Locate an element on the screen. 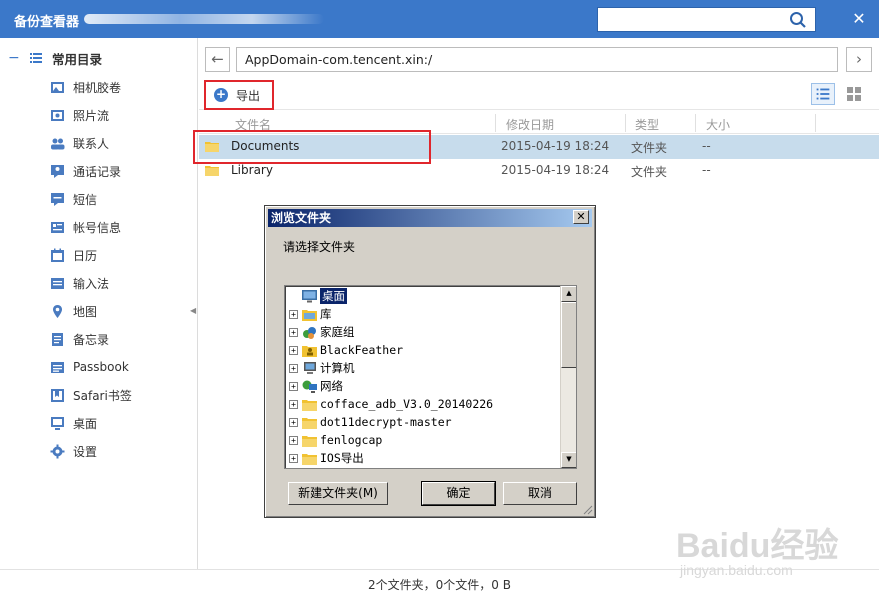  new-folder-button: 新建文件夹(M) is located at coordinates (338, 493).